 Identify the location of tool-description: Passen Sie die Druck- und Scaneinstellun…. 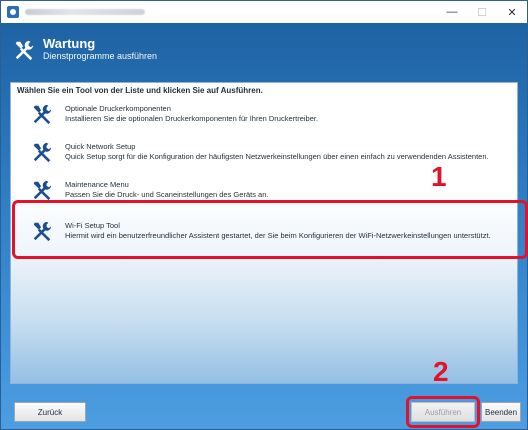
(167, 194).